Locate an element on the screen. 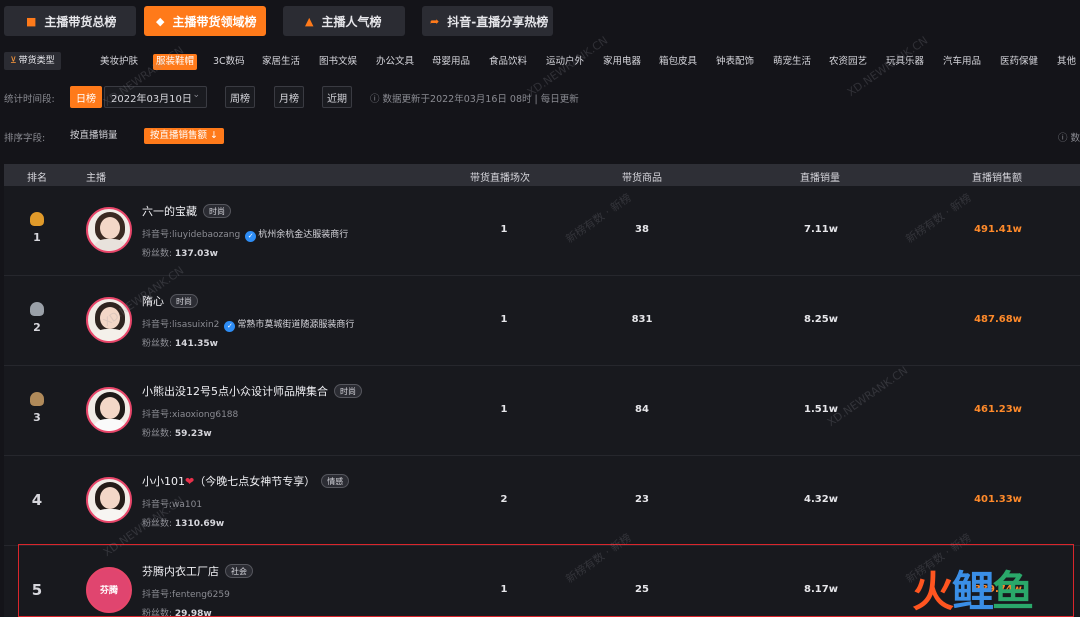  category-item: 食品饮料 is located at coordinates (508, 62).